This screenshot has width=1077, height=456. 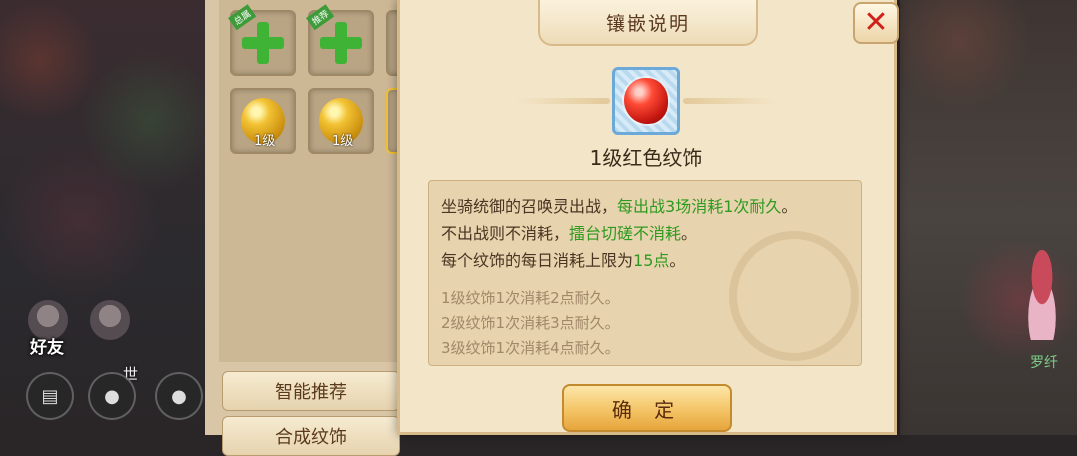 I want to click on smart-recommend-button: 智能推荐, so click(x=311, y=391).